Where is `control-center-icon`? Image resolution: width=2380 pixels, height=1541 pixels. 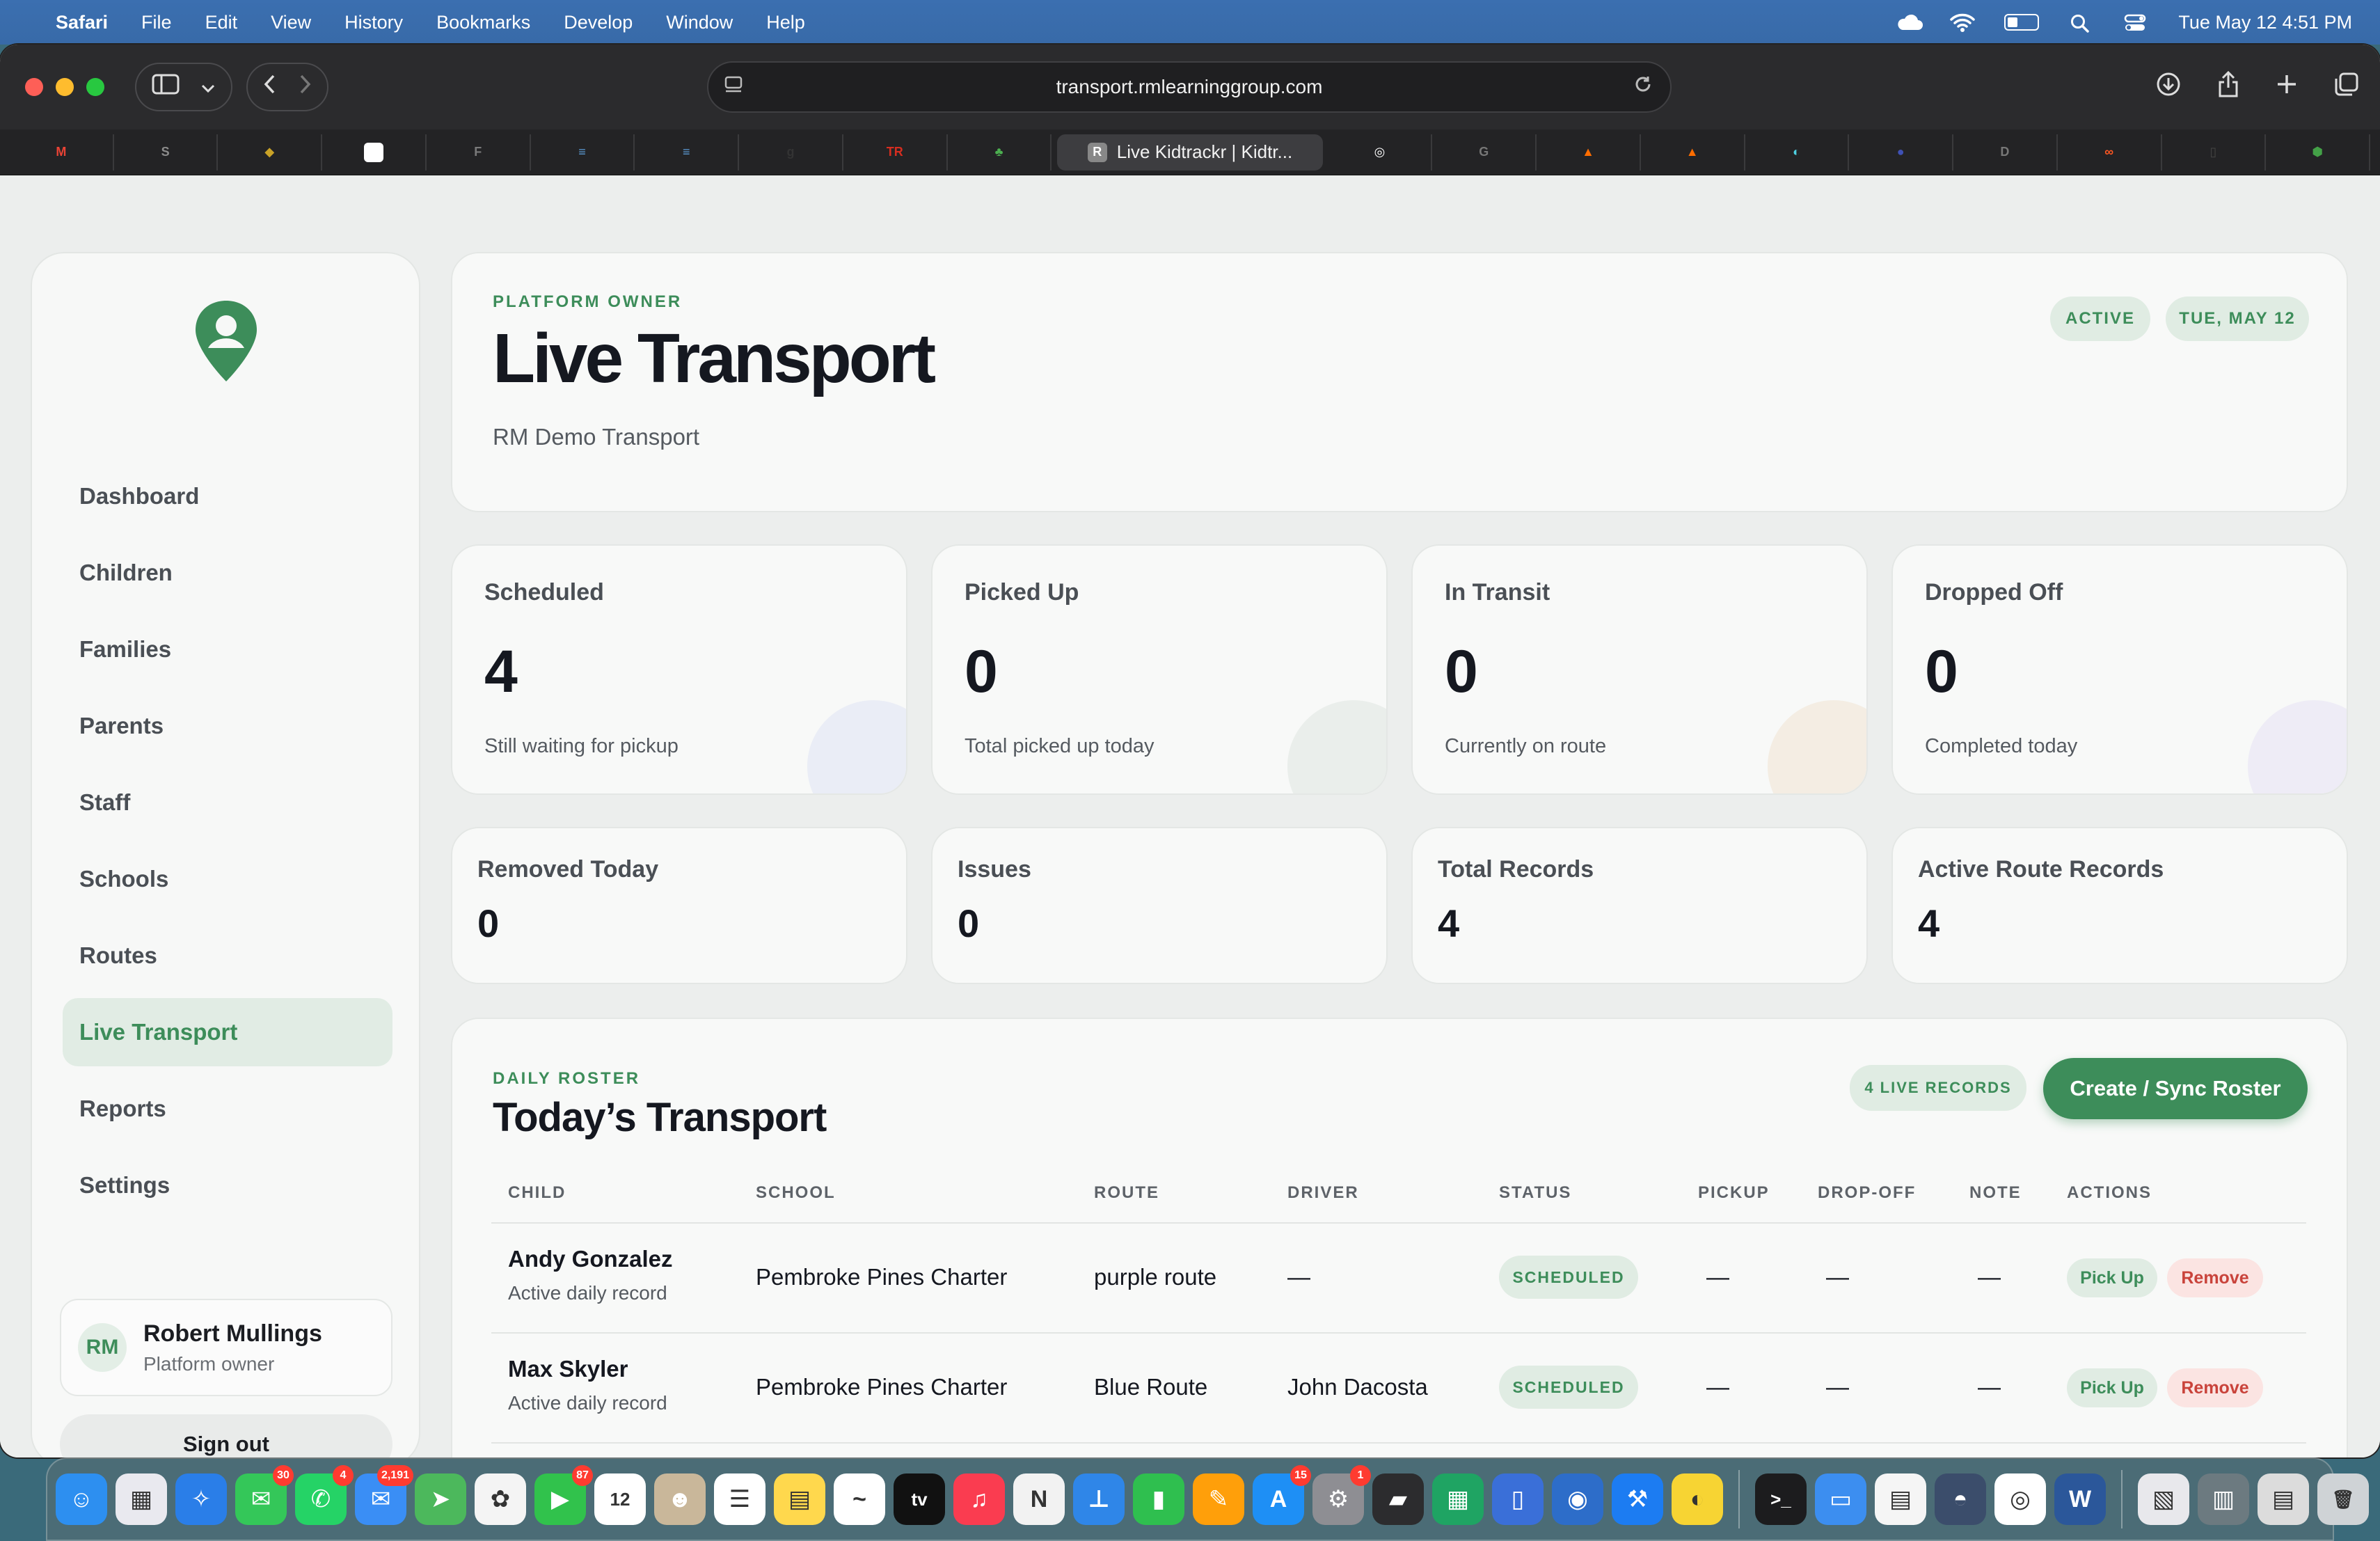 control-center-icon is located at coordinates (2136, 22).